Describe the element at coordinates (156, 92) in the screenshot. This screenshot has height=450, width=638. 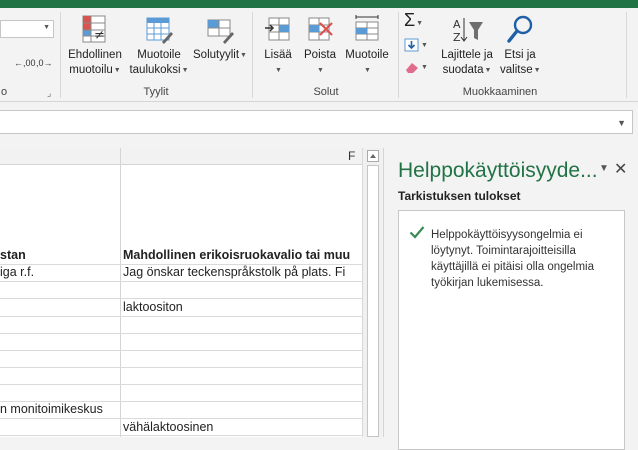
I see `group-label-styles: Tyylit` at that location.